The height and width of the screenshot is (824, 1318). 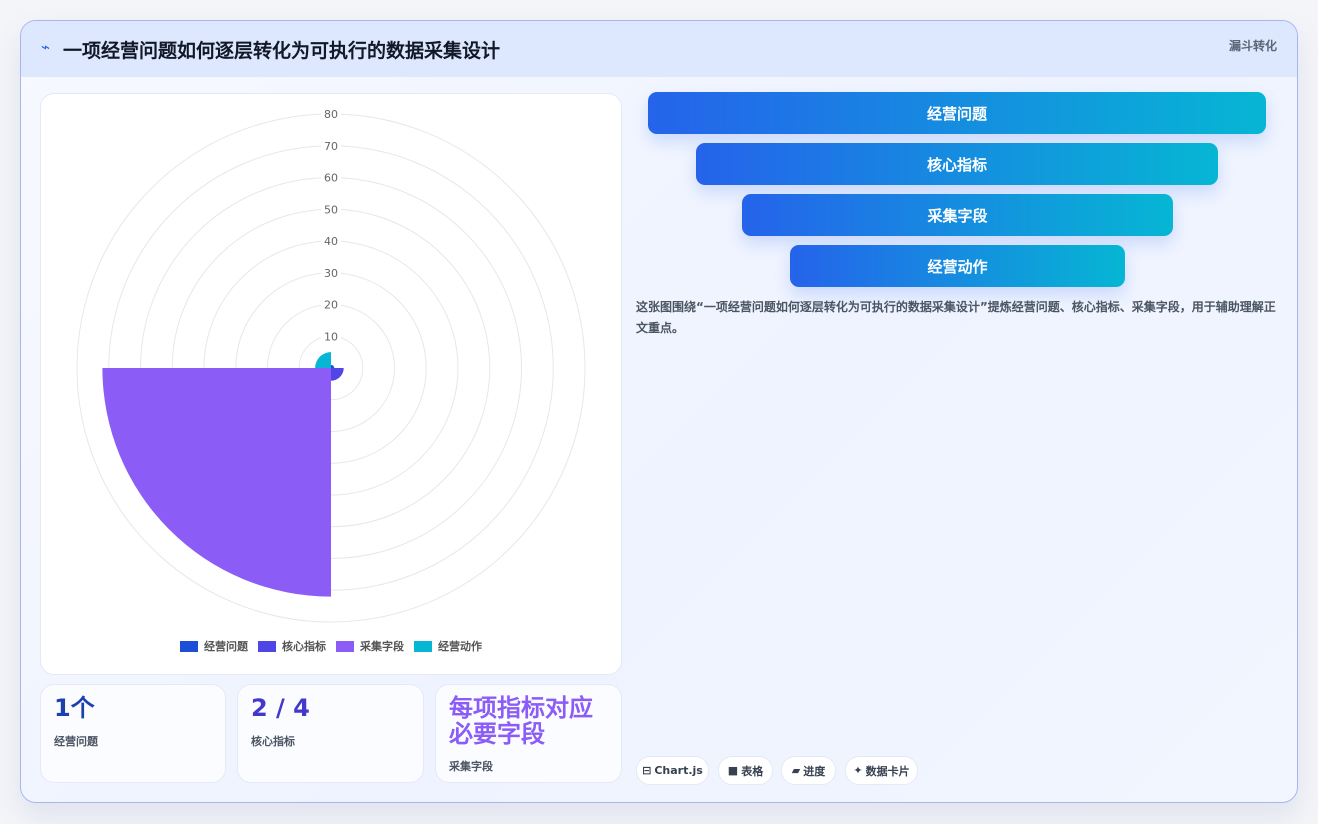 I want to click on tick-label-50: 50, so click(x=331, y=209).